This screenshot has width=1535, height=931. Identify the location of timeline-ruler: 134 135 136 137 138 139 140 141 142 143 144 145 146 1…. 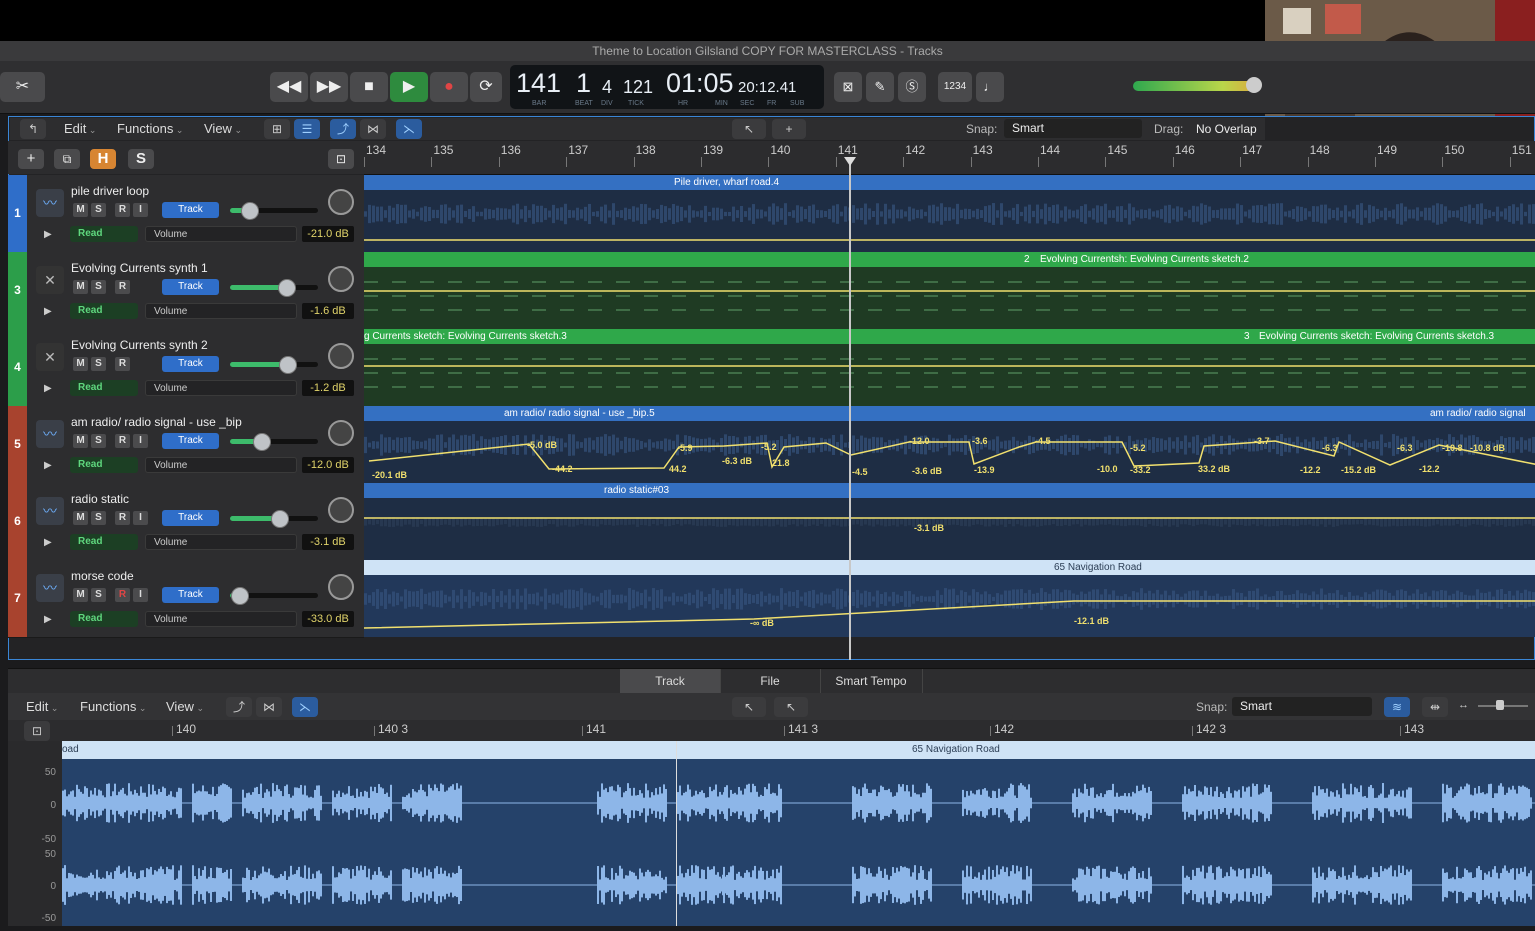
(949, 158).